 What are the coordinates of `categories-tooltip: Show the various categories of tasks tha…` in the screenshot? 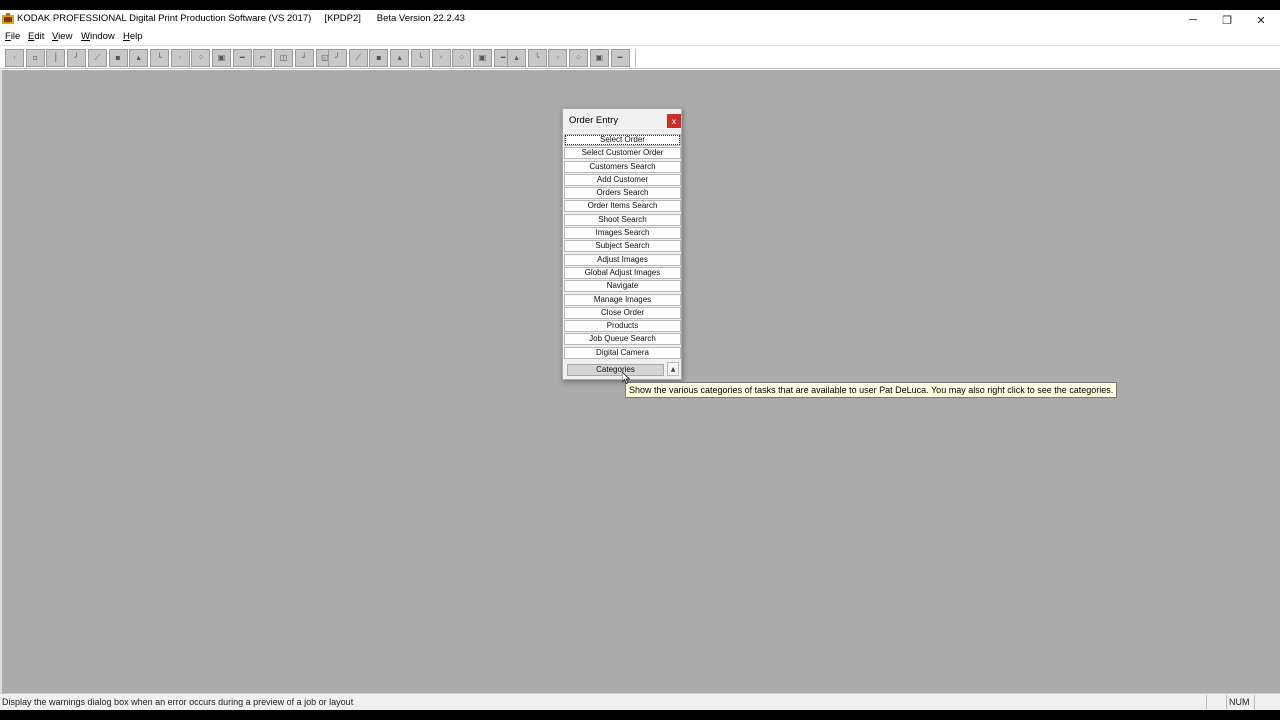 It's located at (871, 390).